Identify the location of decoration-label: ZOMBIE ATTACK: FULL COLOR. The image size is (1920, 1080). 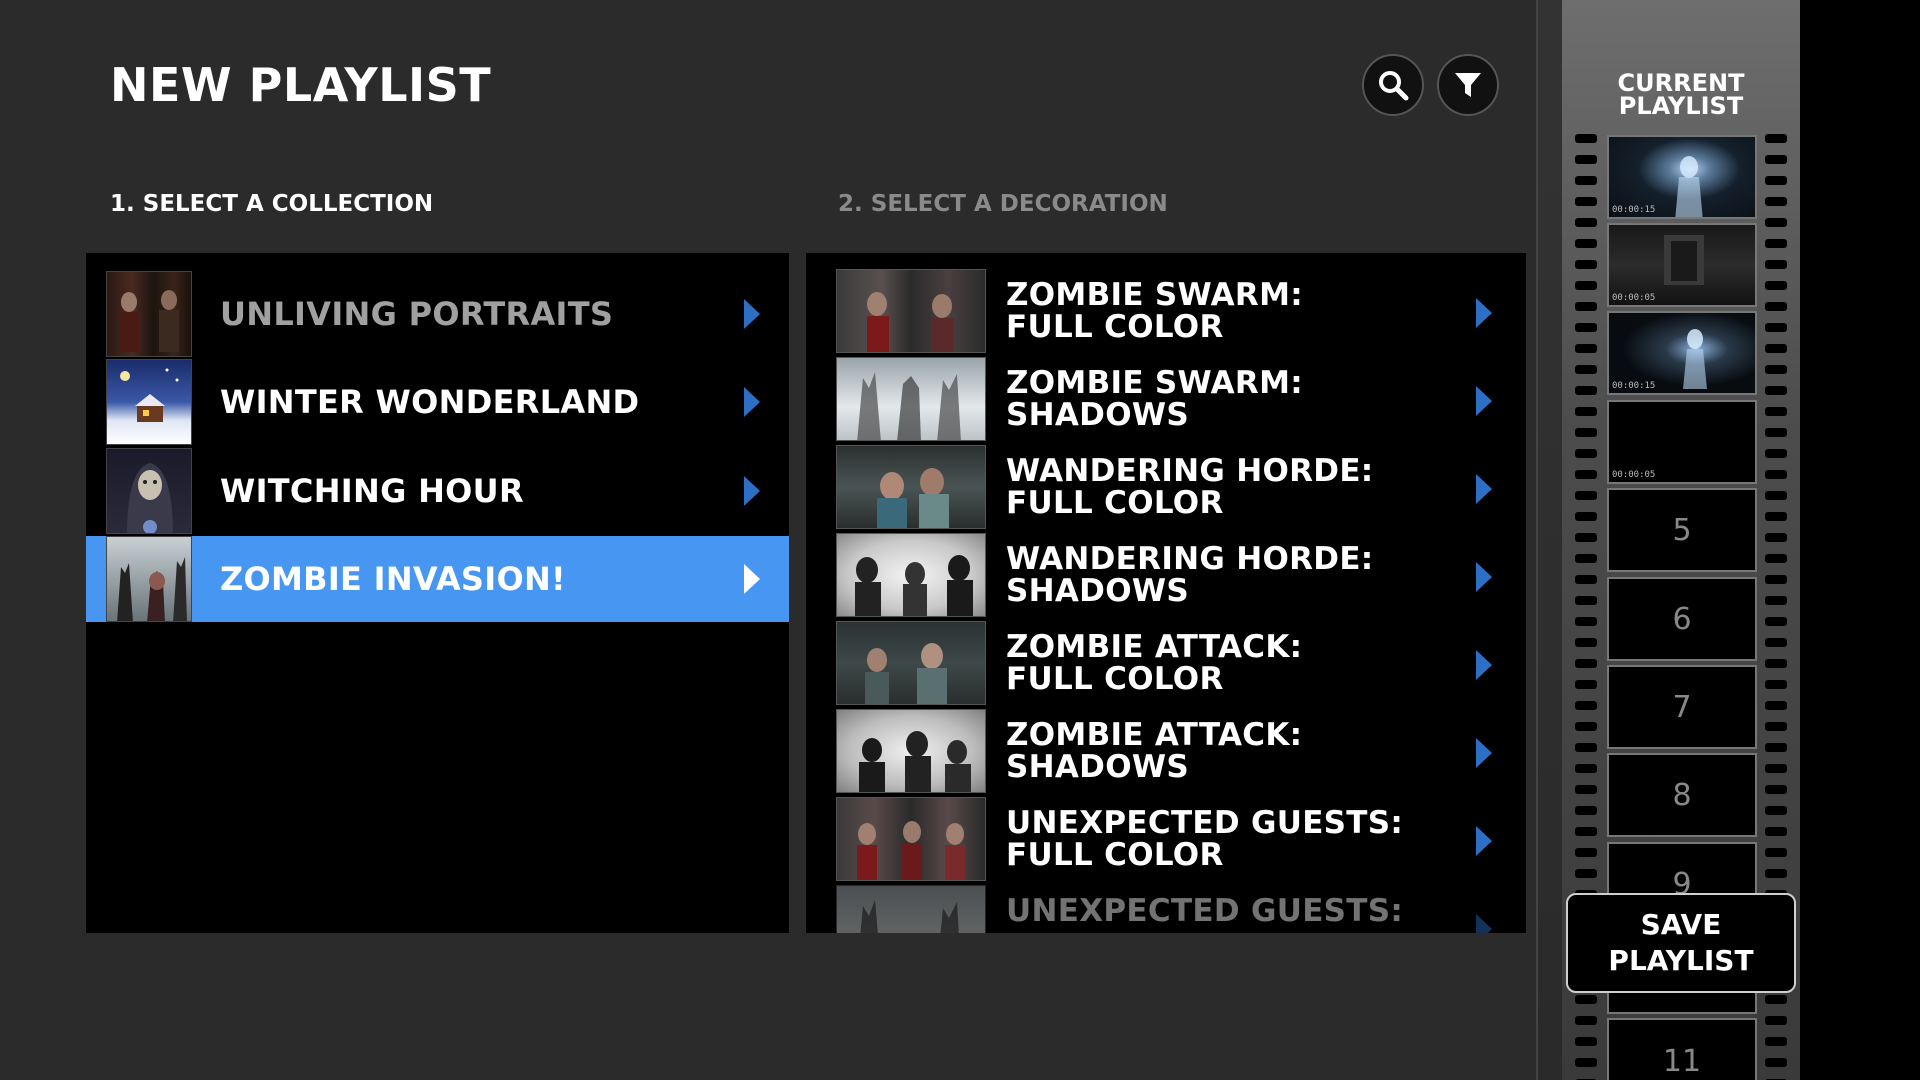
(1154, 663).